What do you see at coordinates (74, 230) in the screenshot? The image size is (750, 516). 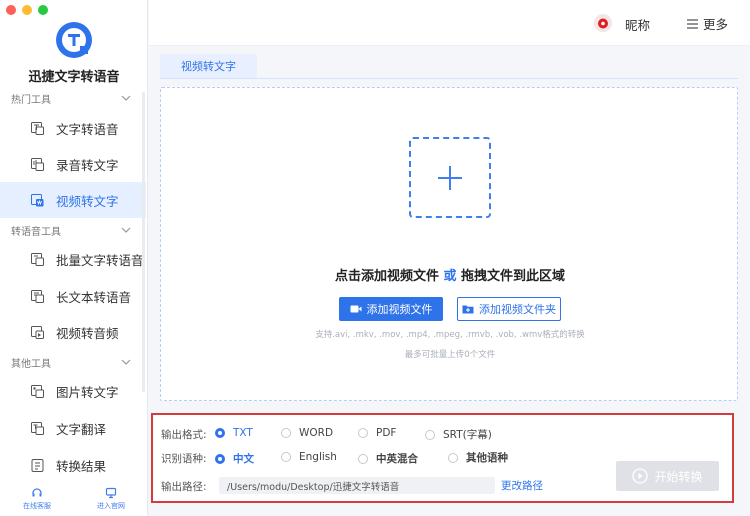 I see `section-speech-tools: 转语音工具` at bounding box center [74, 230].